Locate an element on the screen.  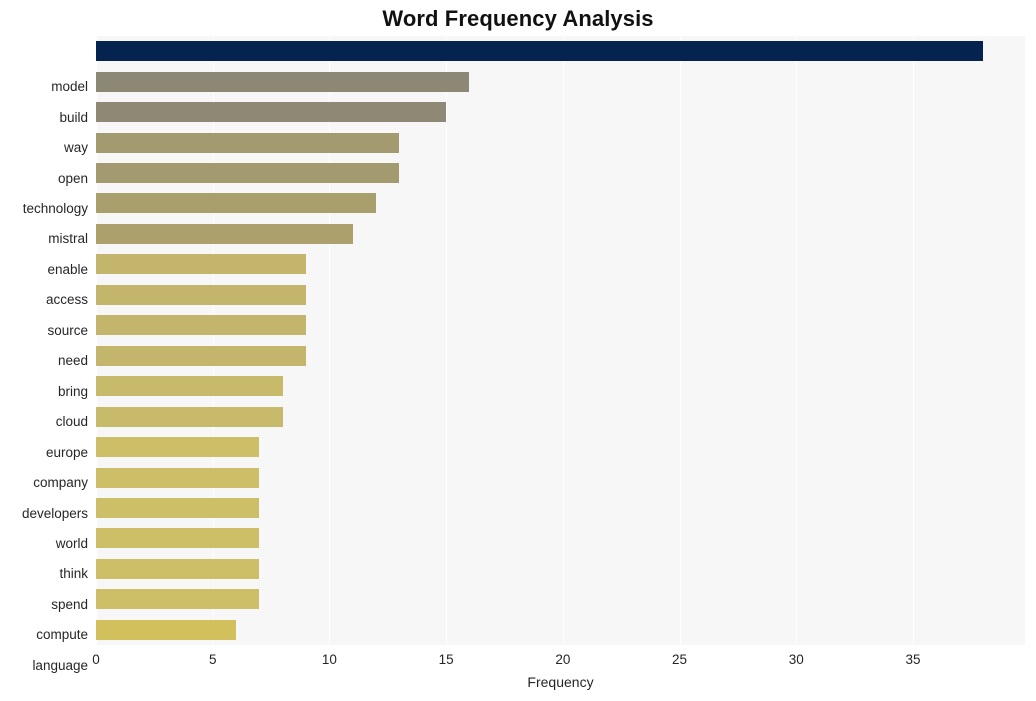
y-tick-label-technology: technology is located at coordinates (55, 208).